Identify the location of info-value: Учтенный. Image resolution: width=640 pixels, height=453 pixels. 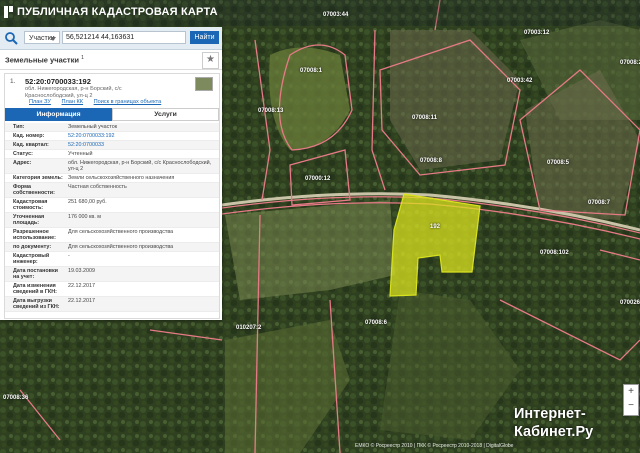
(80, 154).